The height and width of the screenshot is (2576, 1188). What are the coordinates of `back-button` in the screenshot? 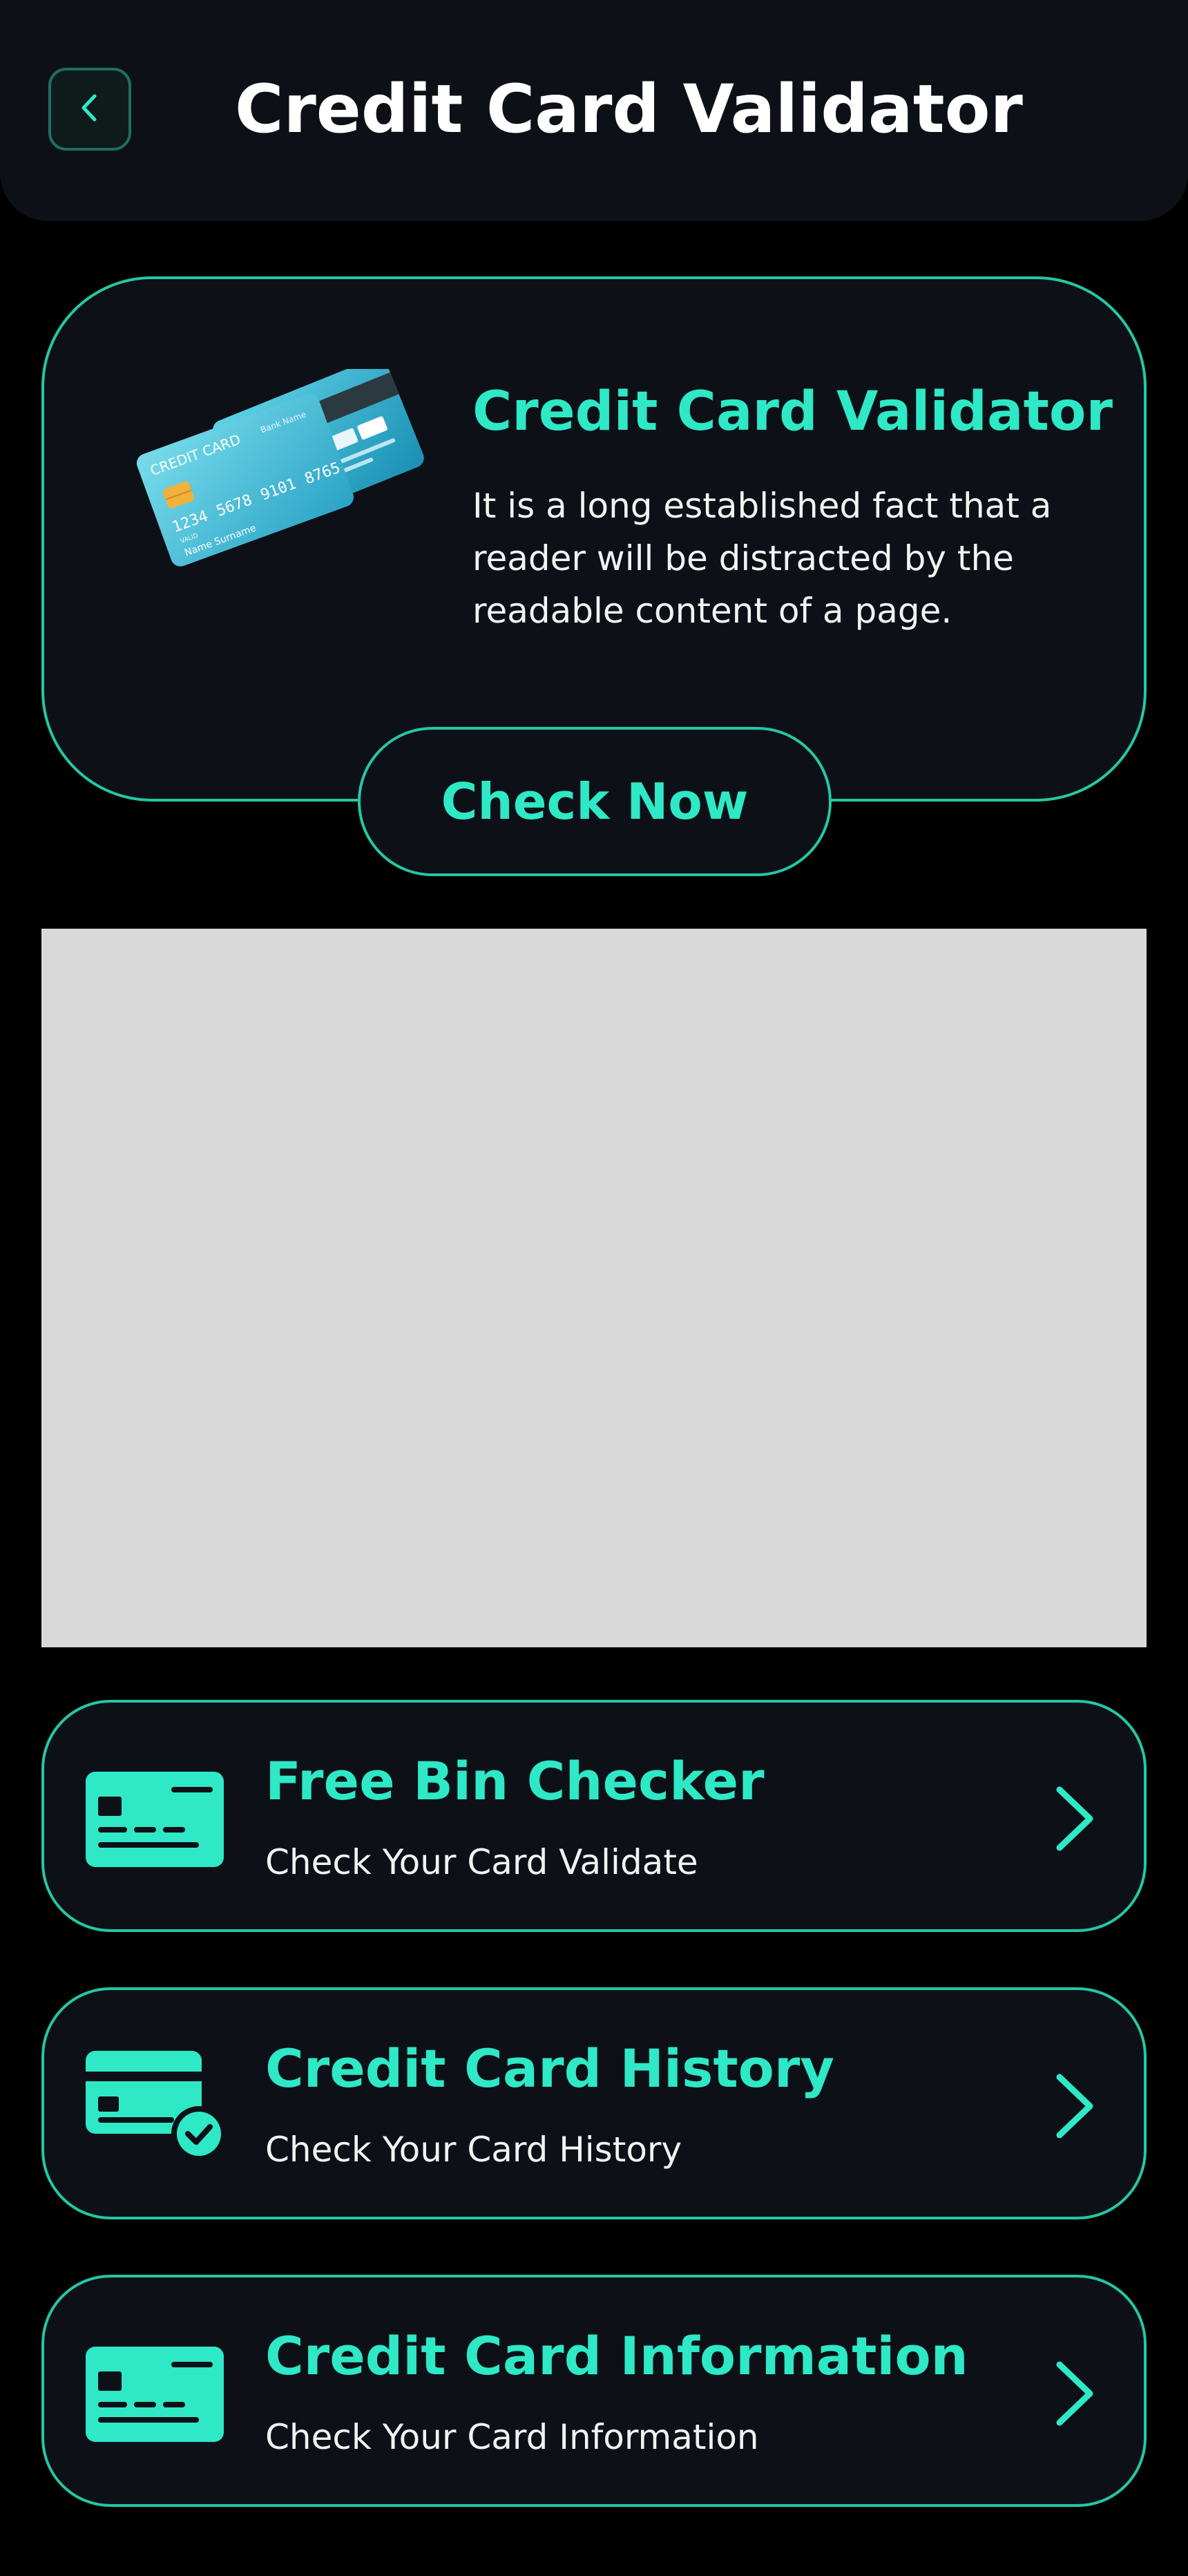 It's located at (90, 109).